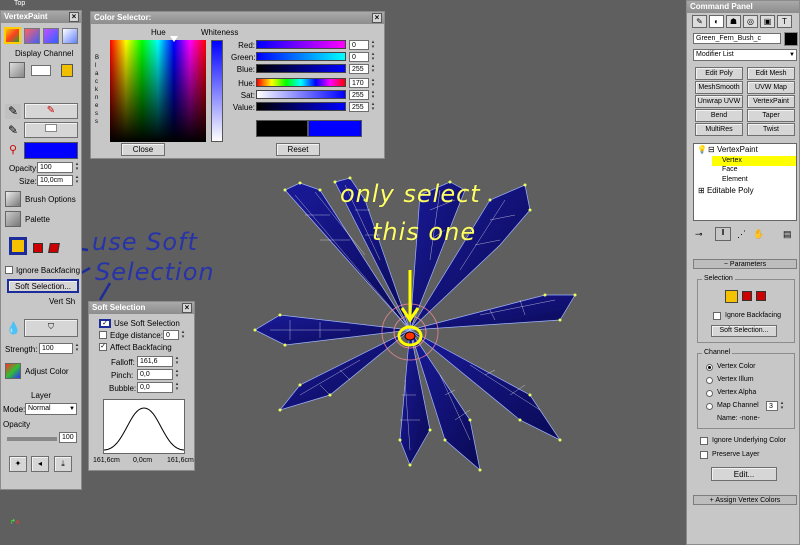  Describe the element at coordinates (359, 83) in the screenshot. I see `hue-field: 170` at that location.